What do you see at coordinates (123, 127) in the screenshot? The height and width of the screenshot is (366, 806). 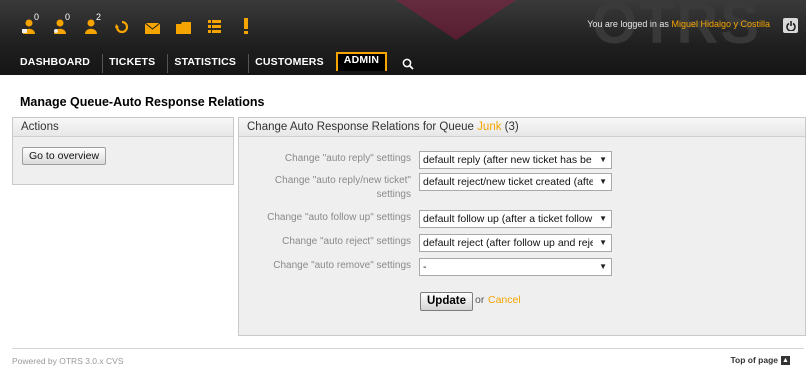 I see `actions-heading: Actions` at bounding box center [123, 127].